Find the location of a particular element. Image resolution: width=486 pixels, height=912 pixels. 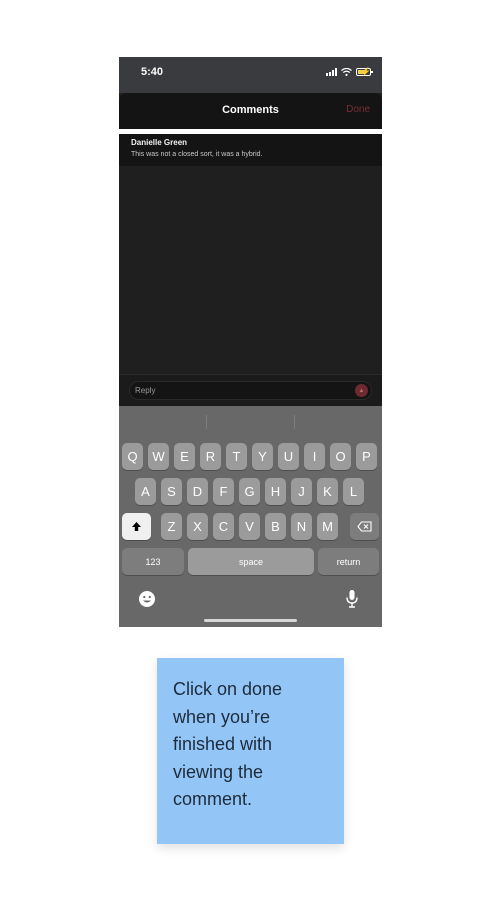

reply-bar: Reply ▲ is located at coordinates (250, 390).